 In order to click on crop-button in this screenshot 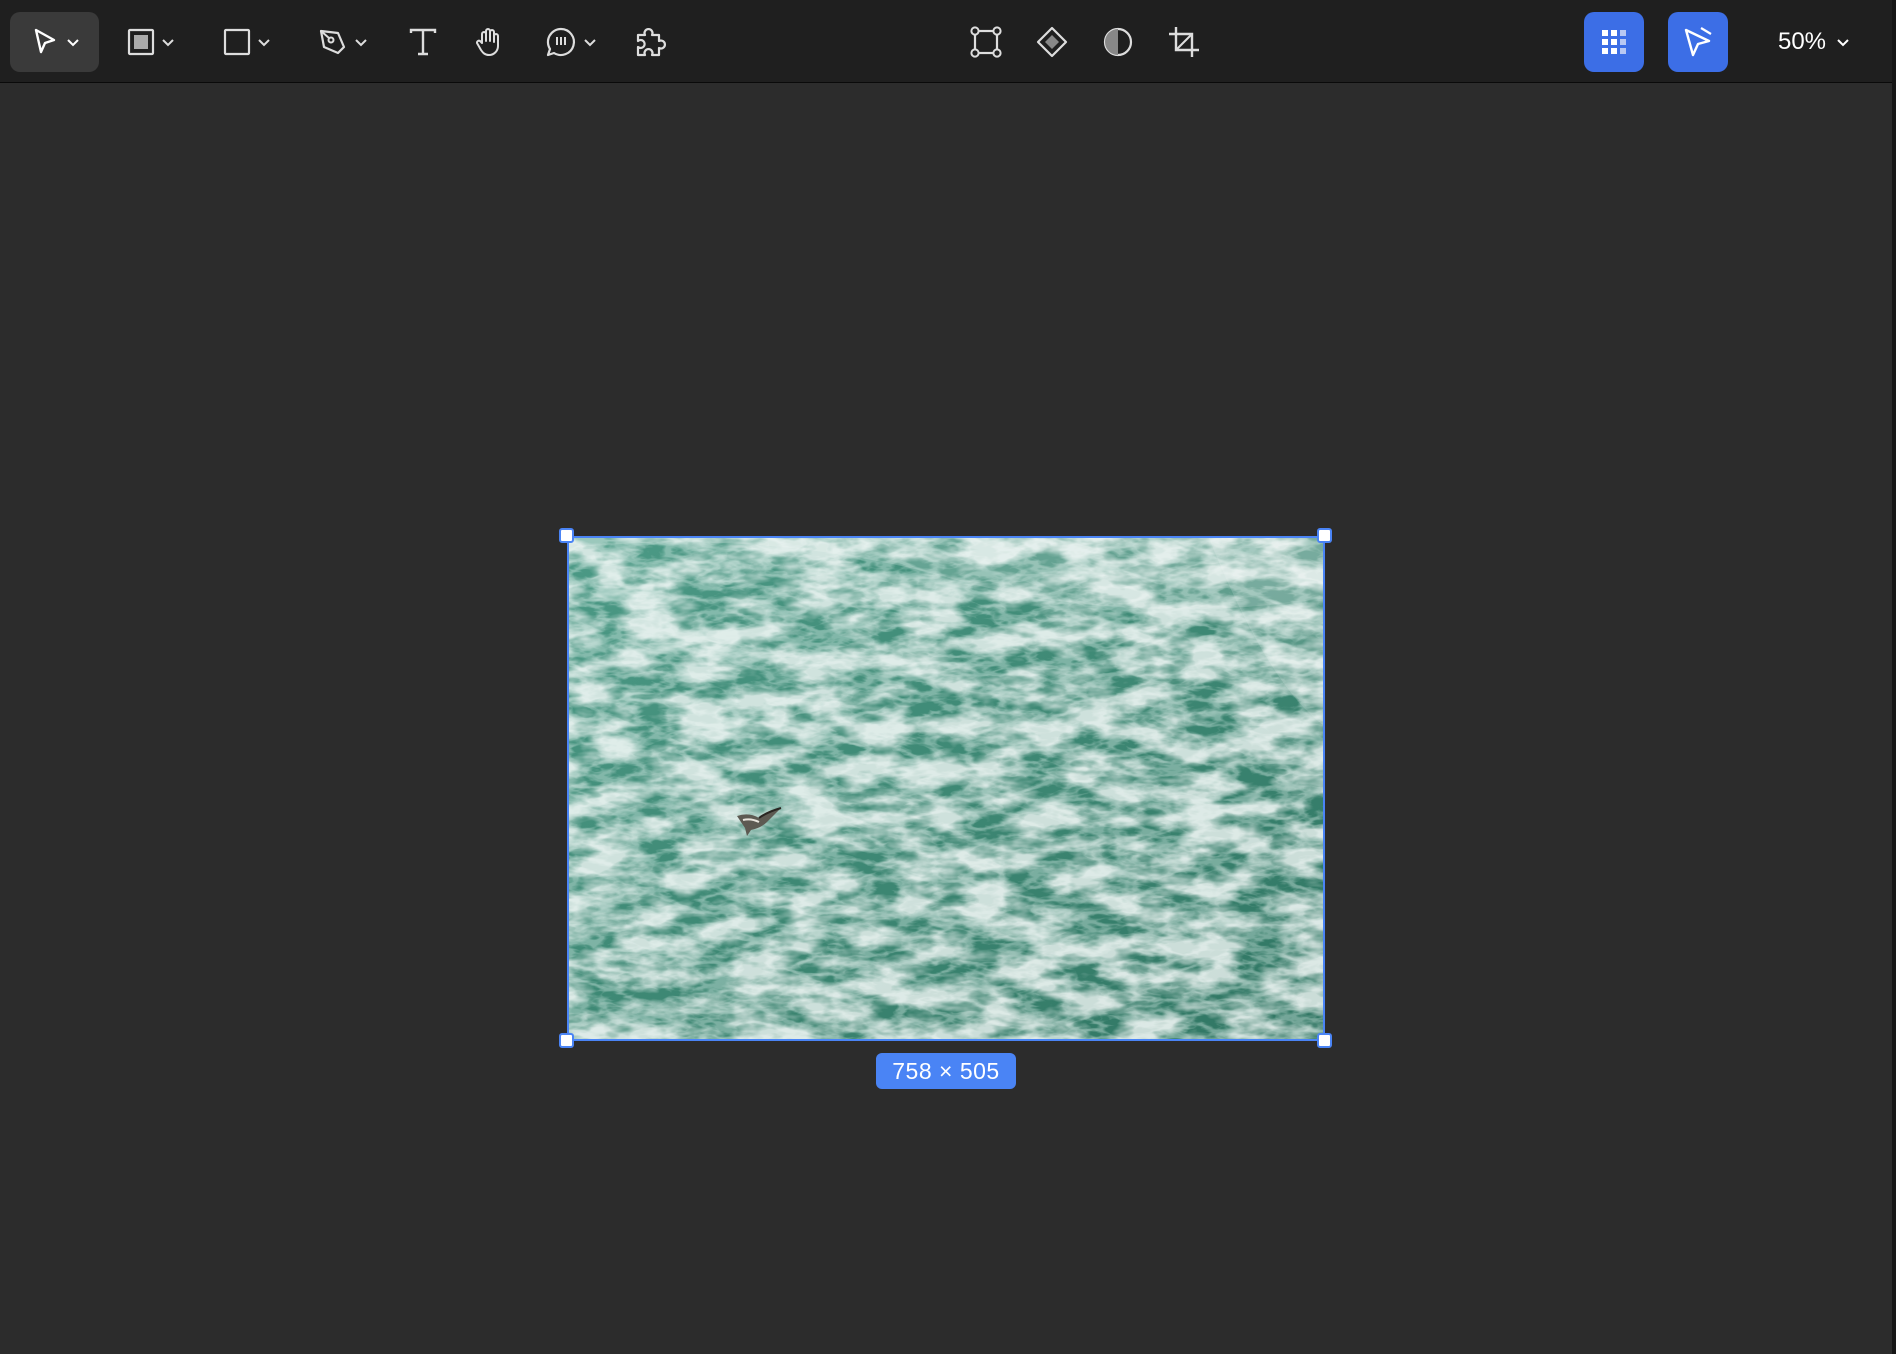, I will do `click(1184, 42)`.